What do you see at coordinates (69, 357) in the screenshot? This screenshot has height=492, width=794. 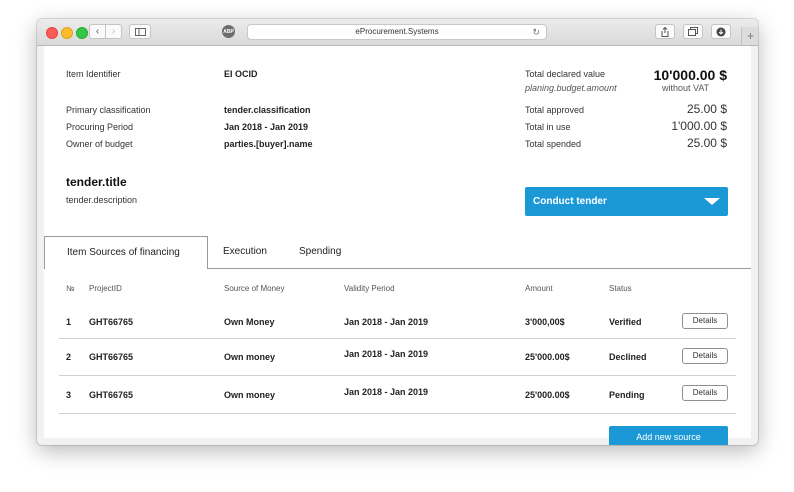 I see `row-number: 2` at bounding box center [69, 357].